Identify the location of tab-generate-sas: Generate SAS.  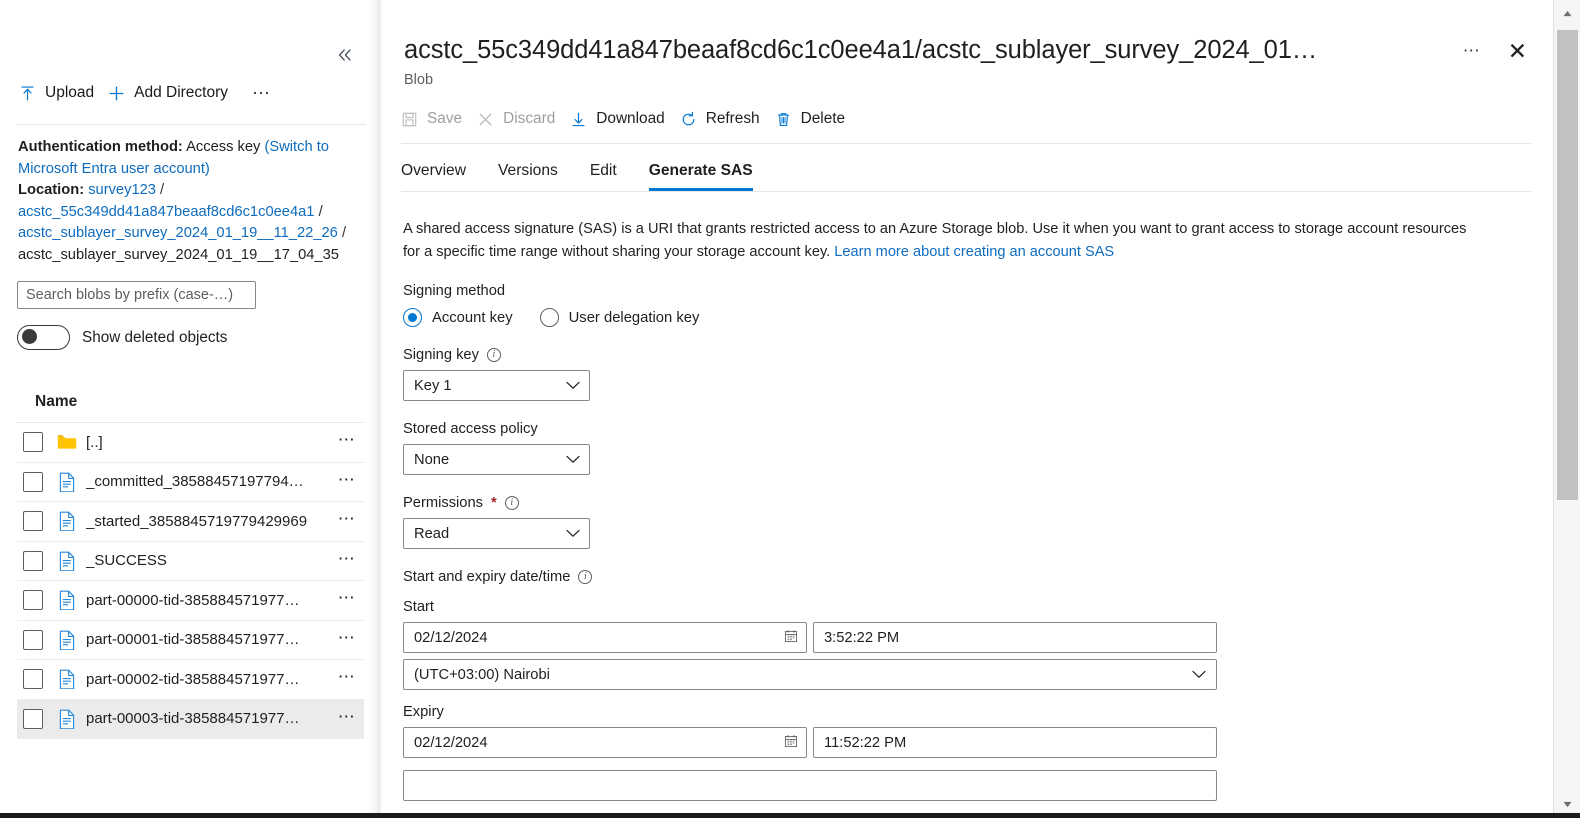
(700, 173).